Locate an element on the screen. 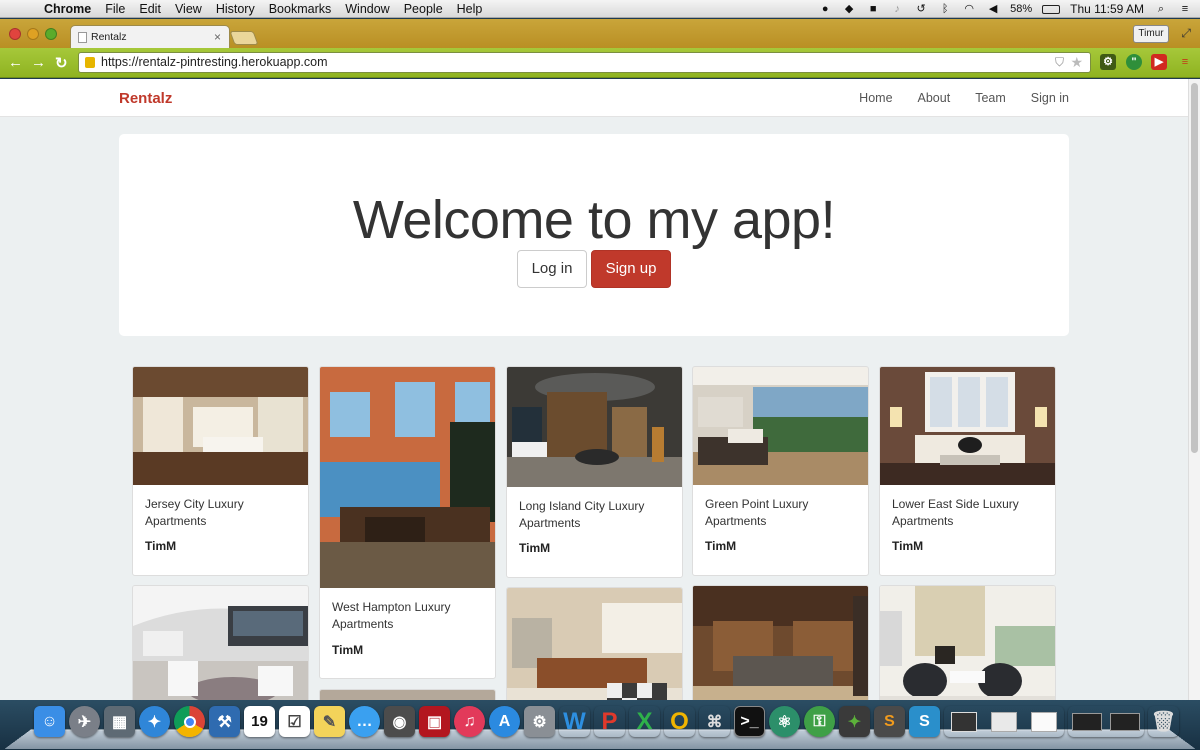  scrollbar-thumb is located at coordinates (1194, 268).